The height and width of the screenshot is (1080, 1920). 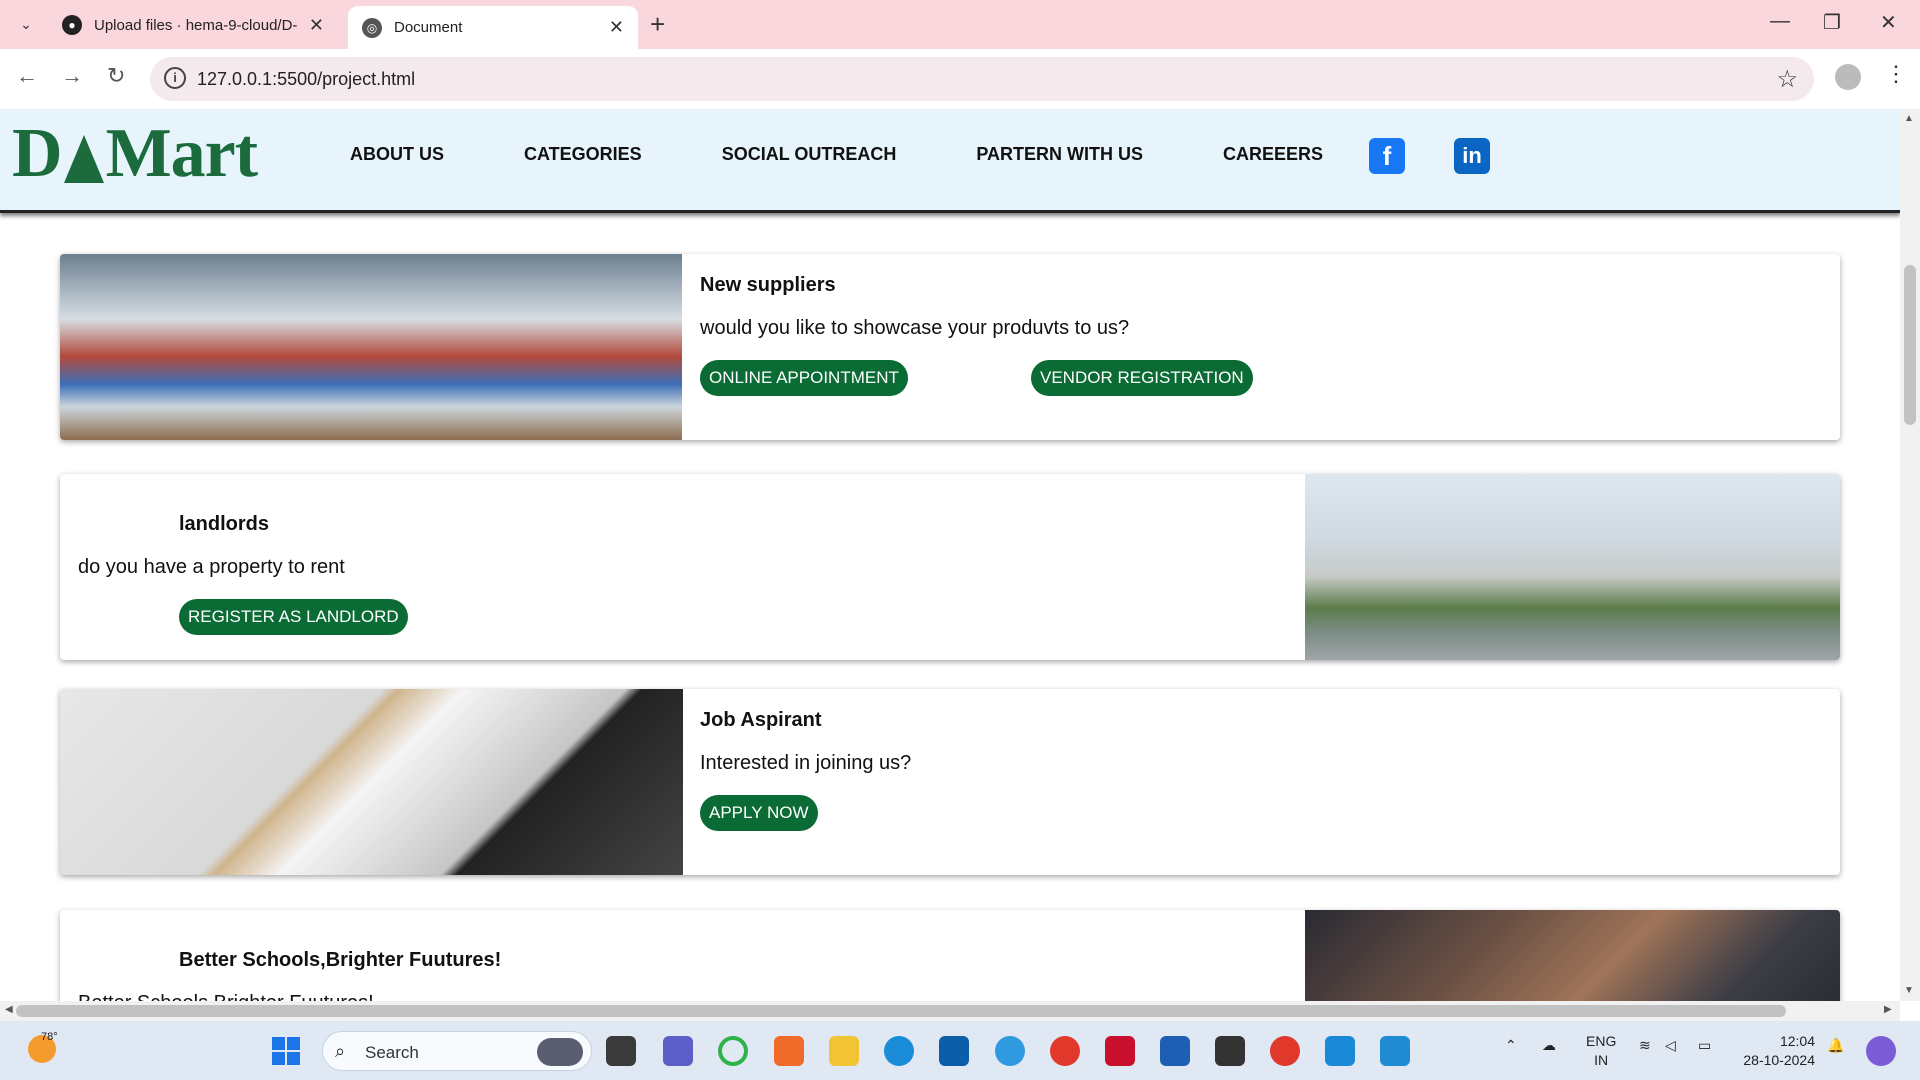 I want to click on copilot-ring-icon, so click(x=733, y=1051).